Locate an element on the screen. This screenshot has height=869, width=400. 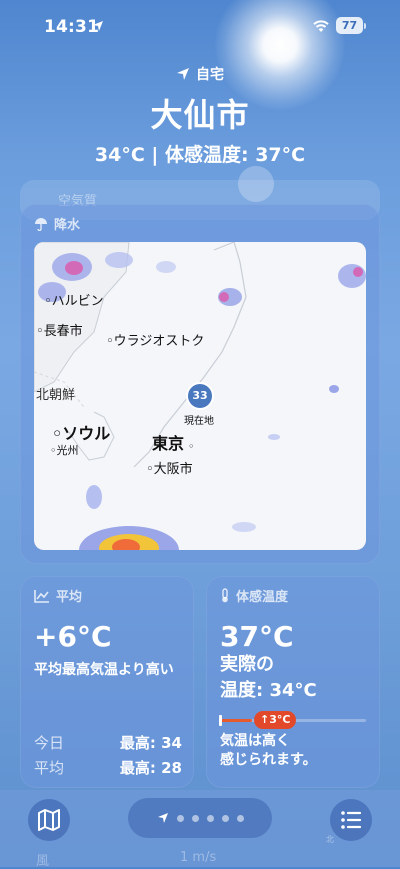
map-label-harbin: ◦ハルビン is located at coordinates (74, 301).